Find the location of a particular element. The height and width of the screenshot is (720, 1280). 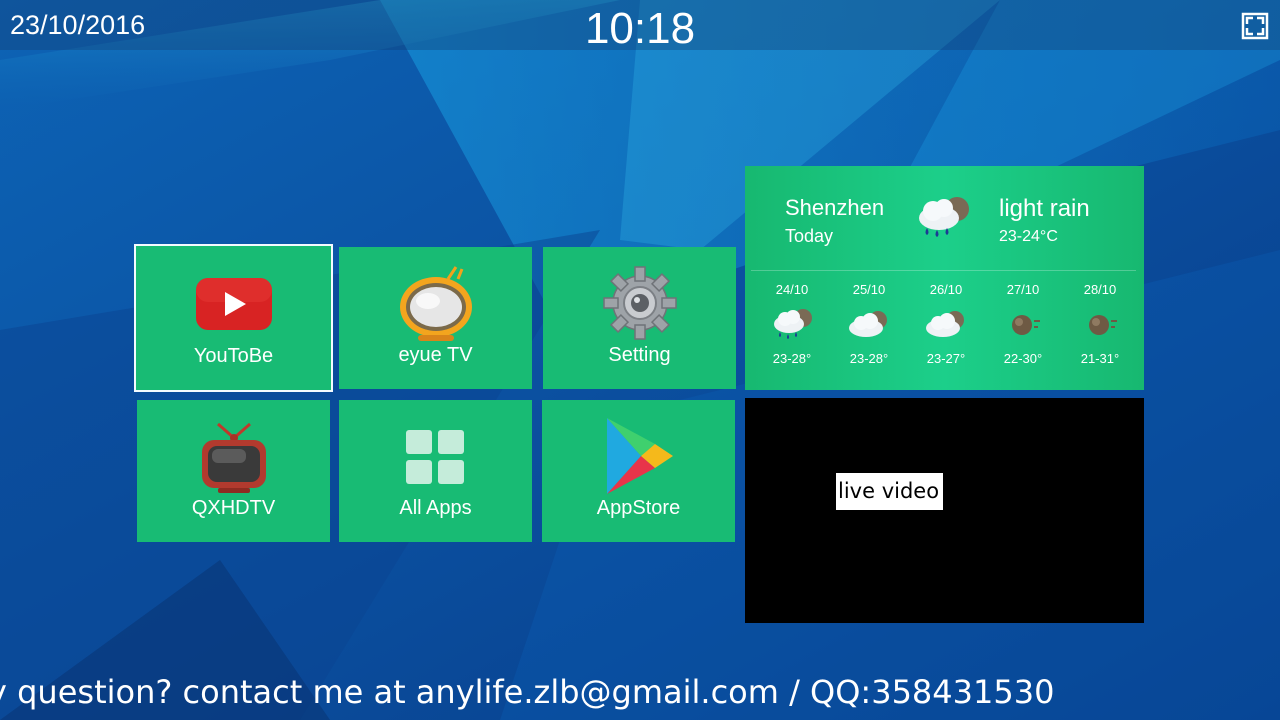

app-tile-youtube: YouToBe is located at coordinates (233, 318).